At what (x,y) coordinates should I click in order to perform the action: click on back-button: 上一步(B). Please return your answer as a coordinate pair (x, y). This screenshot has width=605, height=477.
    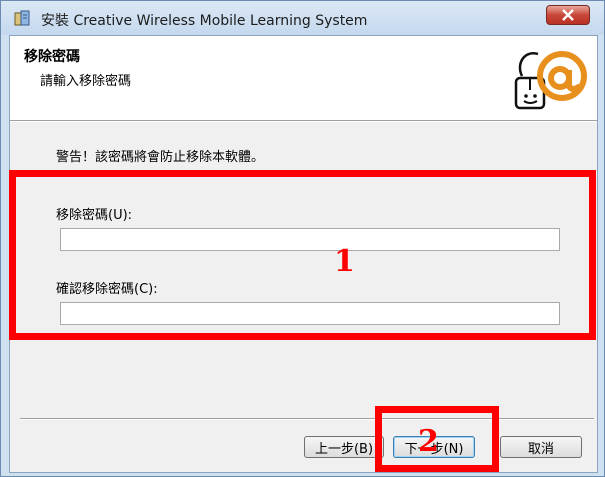
    Looking at the image, I should click on (344, 447).